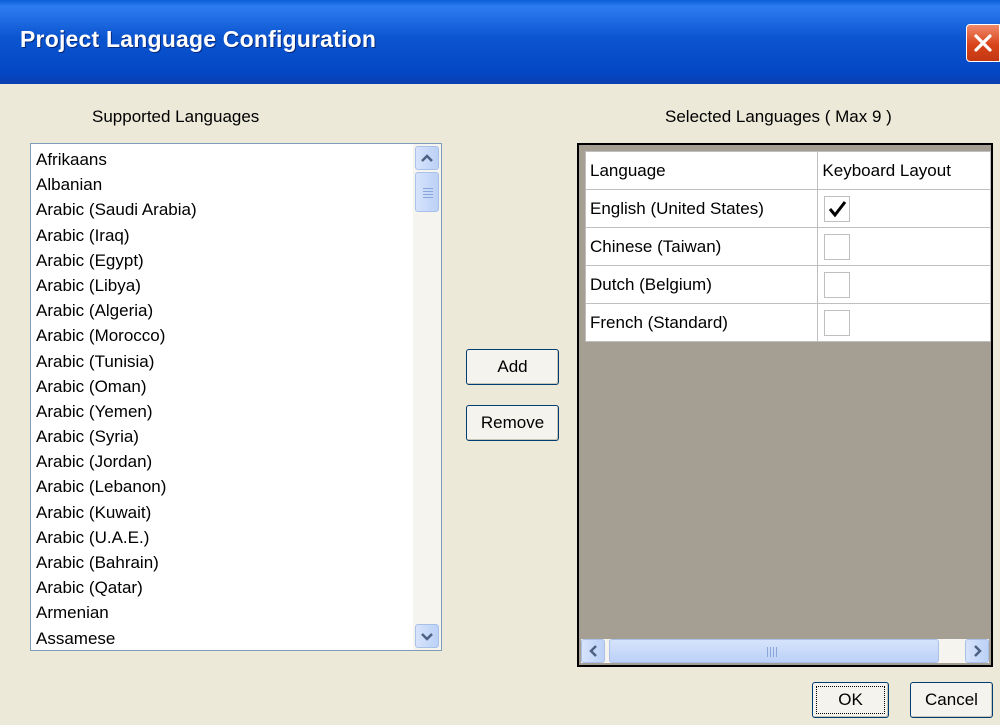 The width and height of the screenshot is (1000, 725). I want to click on table-row: Chinese (Taiwan), so click(787, 246).